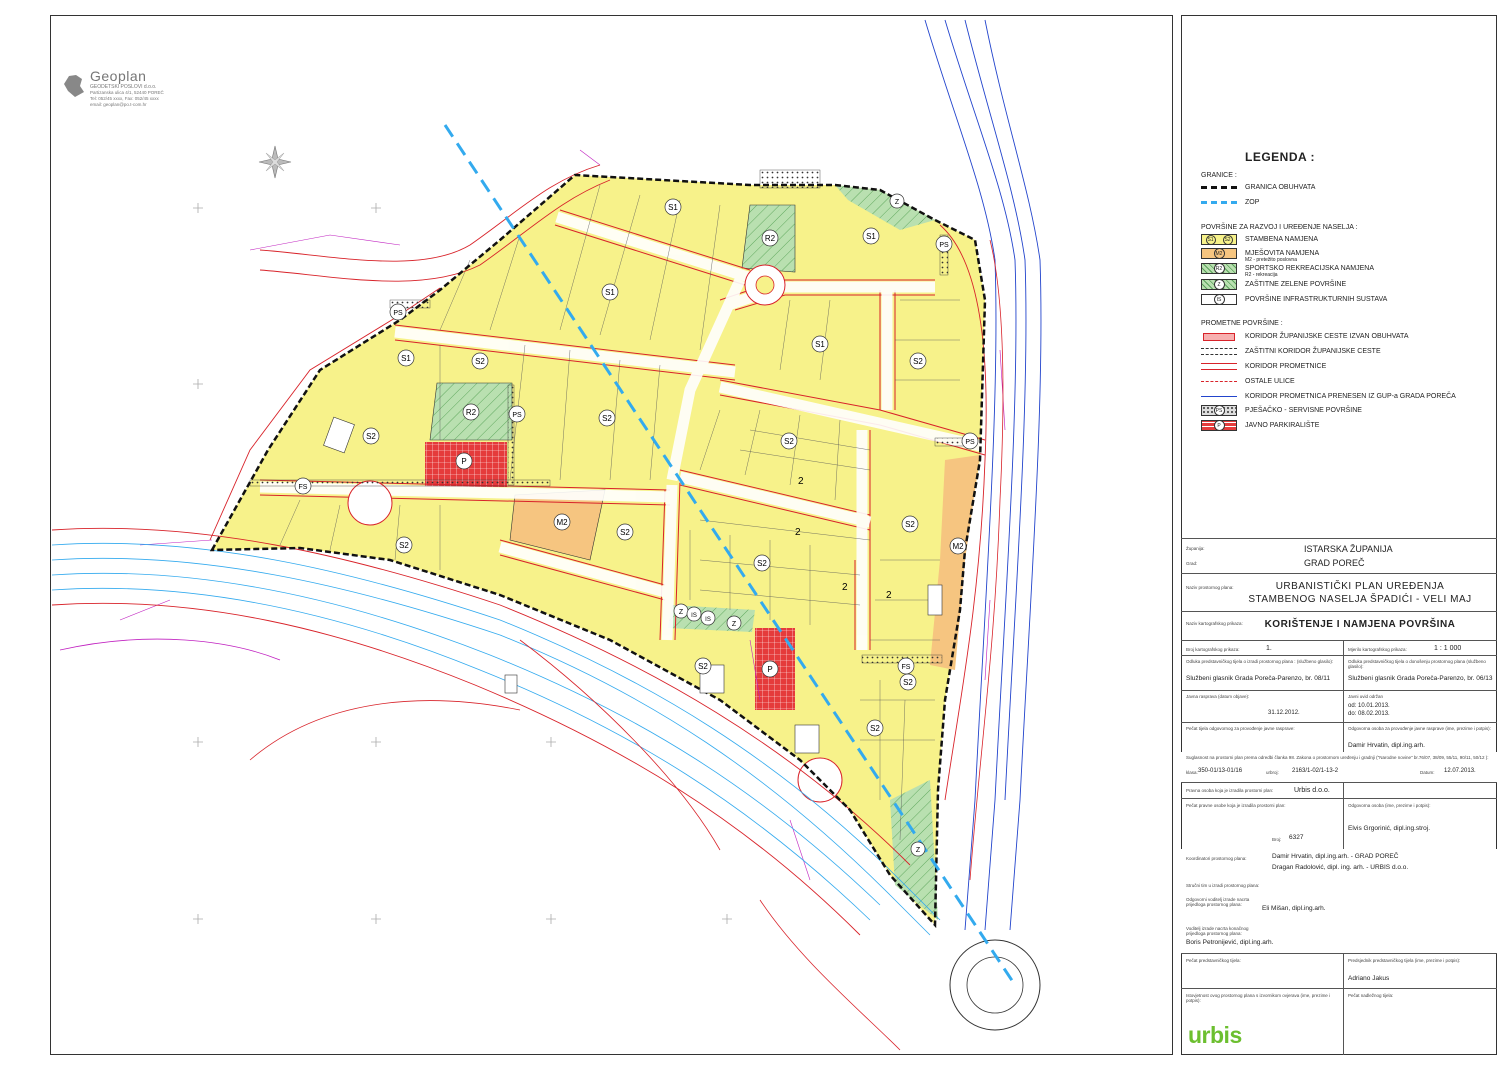 Image resolution: width=1509 pixels, height=1070 pixels. Describe the element at coordinates (1219, 381) in the screenshot. I see `other-streets-icon` at that location.